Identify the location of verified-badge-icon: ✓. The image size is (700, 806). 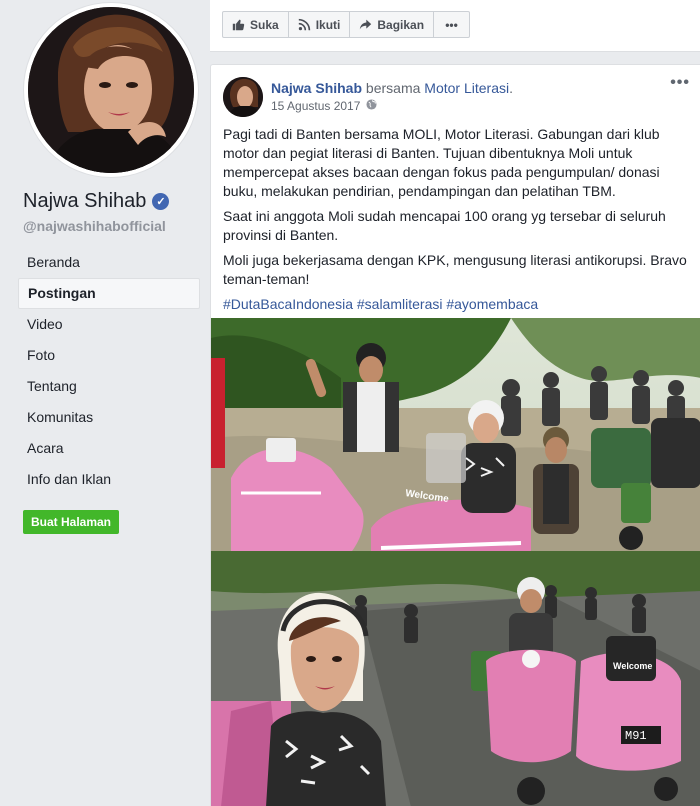
(161, 201).